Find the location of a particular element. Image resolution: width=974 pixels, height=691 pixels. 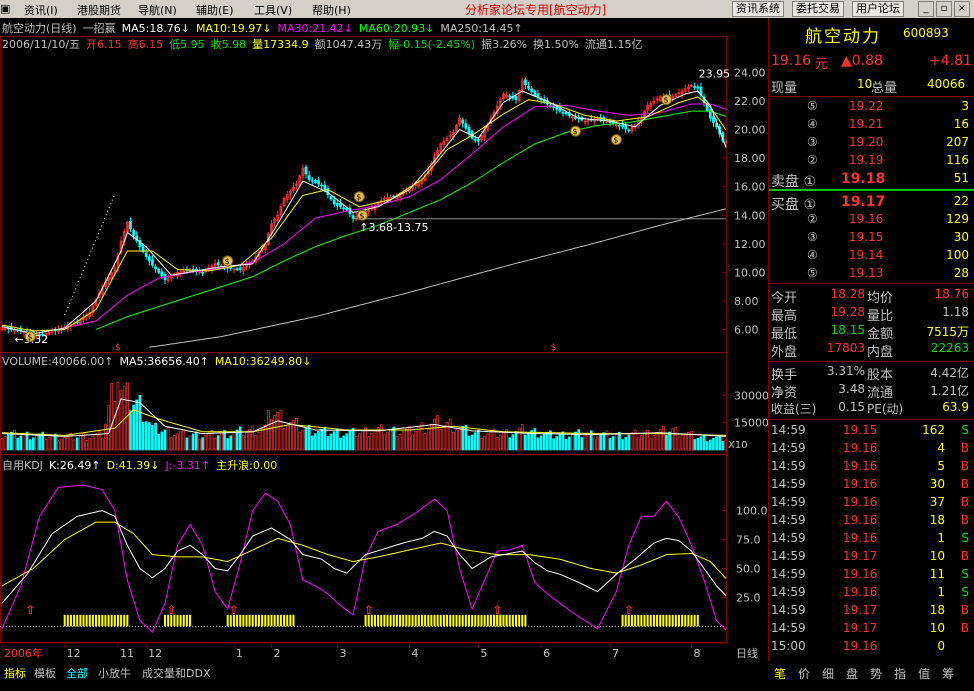

forum-button: 用户论坛 is located at coordinates (878, 9).